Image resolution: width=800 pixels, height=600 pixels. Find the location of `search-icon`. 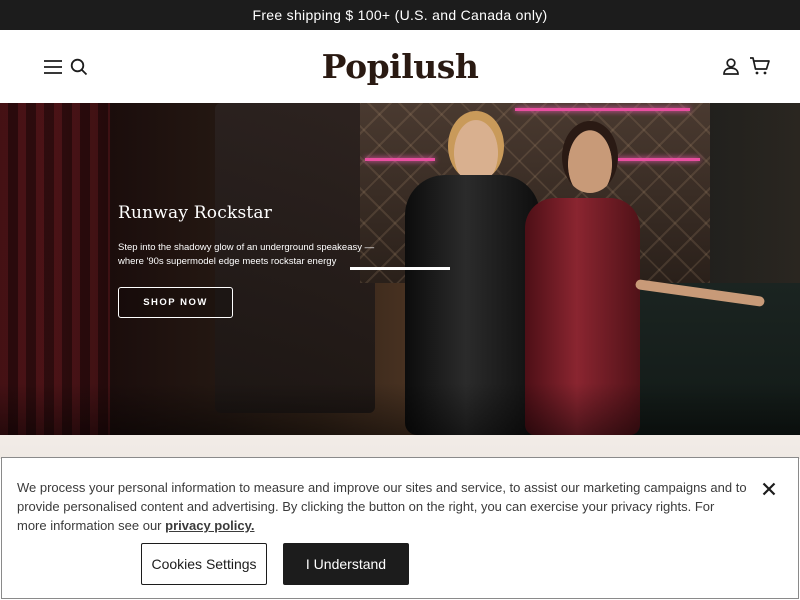

search-icon is located at coordinates (79, 67).